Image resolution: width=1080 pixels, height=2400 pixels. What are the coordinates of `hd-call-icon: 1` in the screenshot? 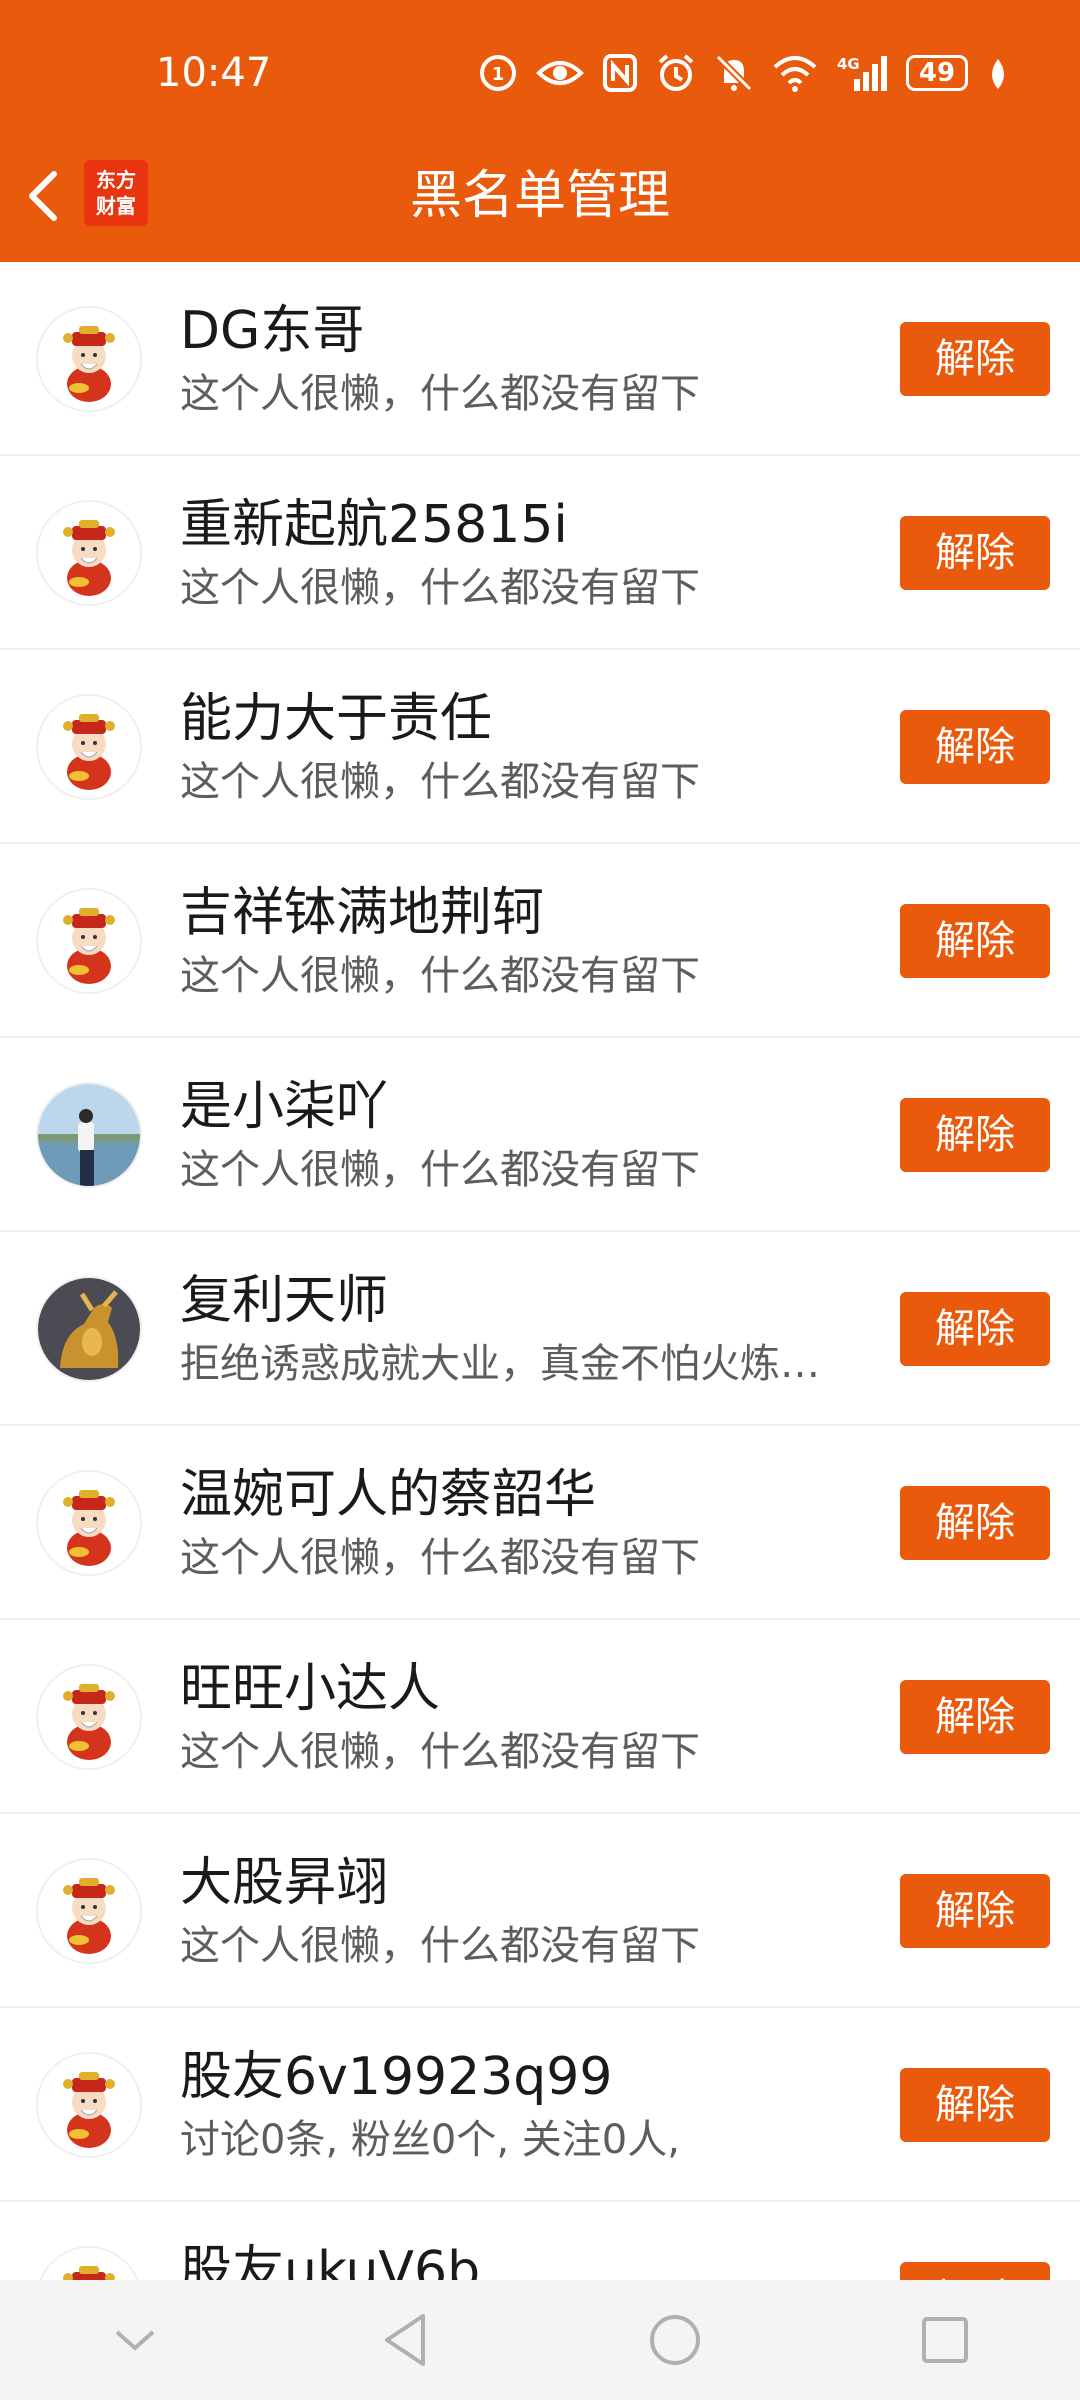 It's located at (498, 73).